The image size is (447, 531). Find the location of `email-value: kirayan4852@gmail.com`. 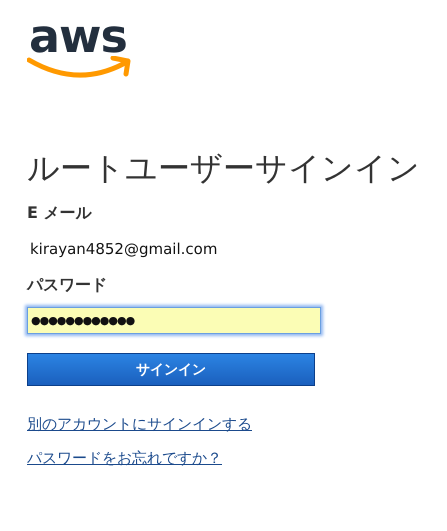

email-value: kirayan4852@gmail.com is located at coordinates (124, 249).